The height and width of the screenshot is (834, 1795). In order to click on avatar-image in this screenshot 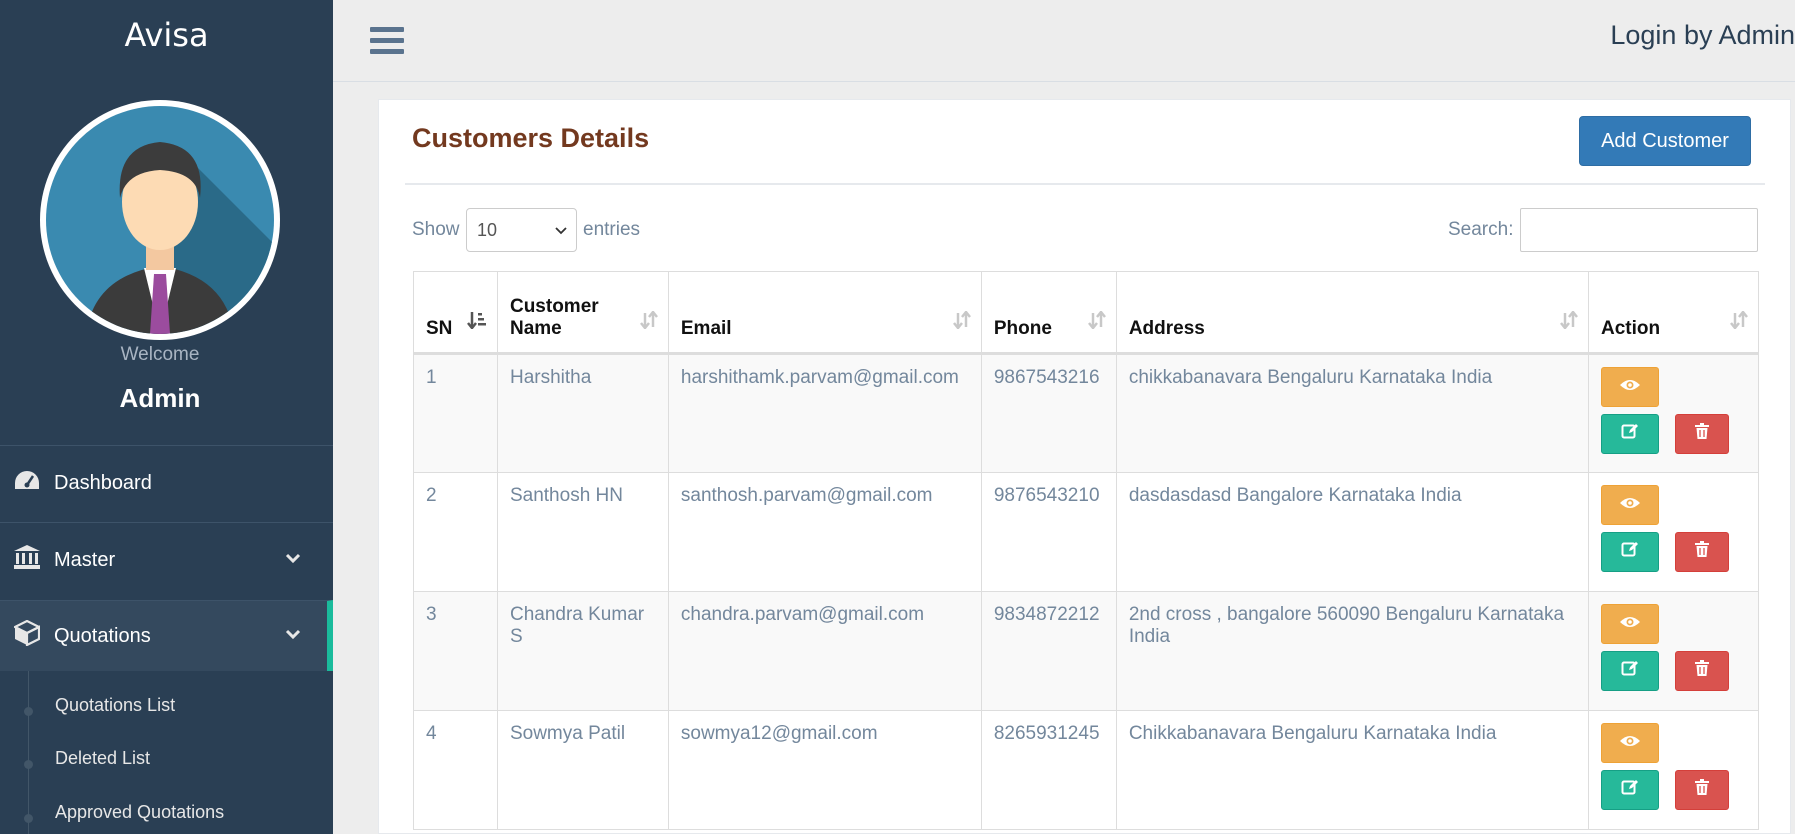, I will do `click(160, 220)`.